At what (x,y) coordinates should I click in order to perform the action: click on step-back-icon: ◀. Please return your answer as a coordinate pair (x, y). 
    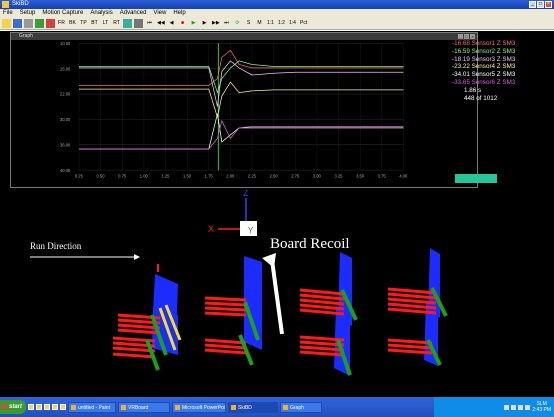
    Looking at the image, I should click on (171, 23).